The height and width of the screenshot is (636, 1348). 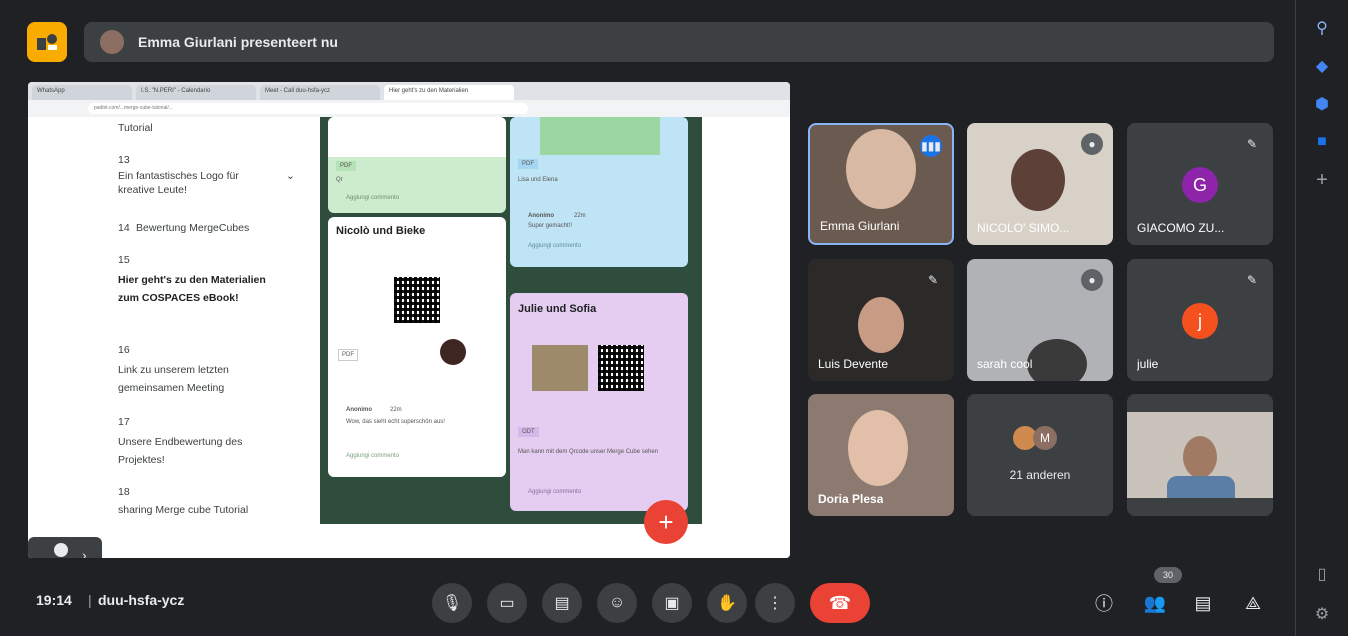 I want to click on comment-time: 22m, so click(x=396, y=410).